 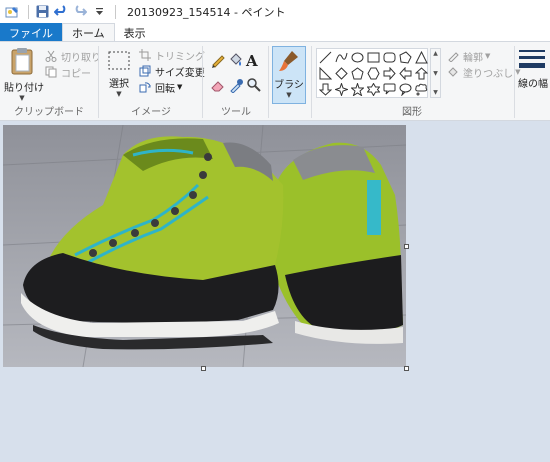 What do you see at coordinates (405, 73) in the screenshot?
I see `left-arrow-shape-icon` at bounding box center [405, 73].